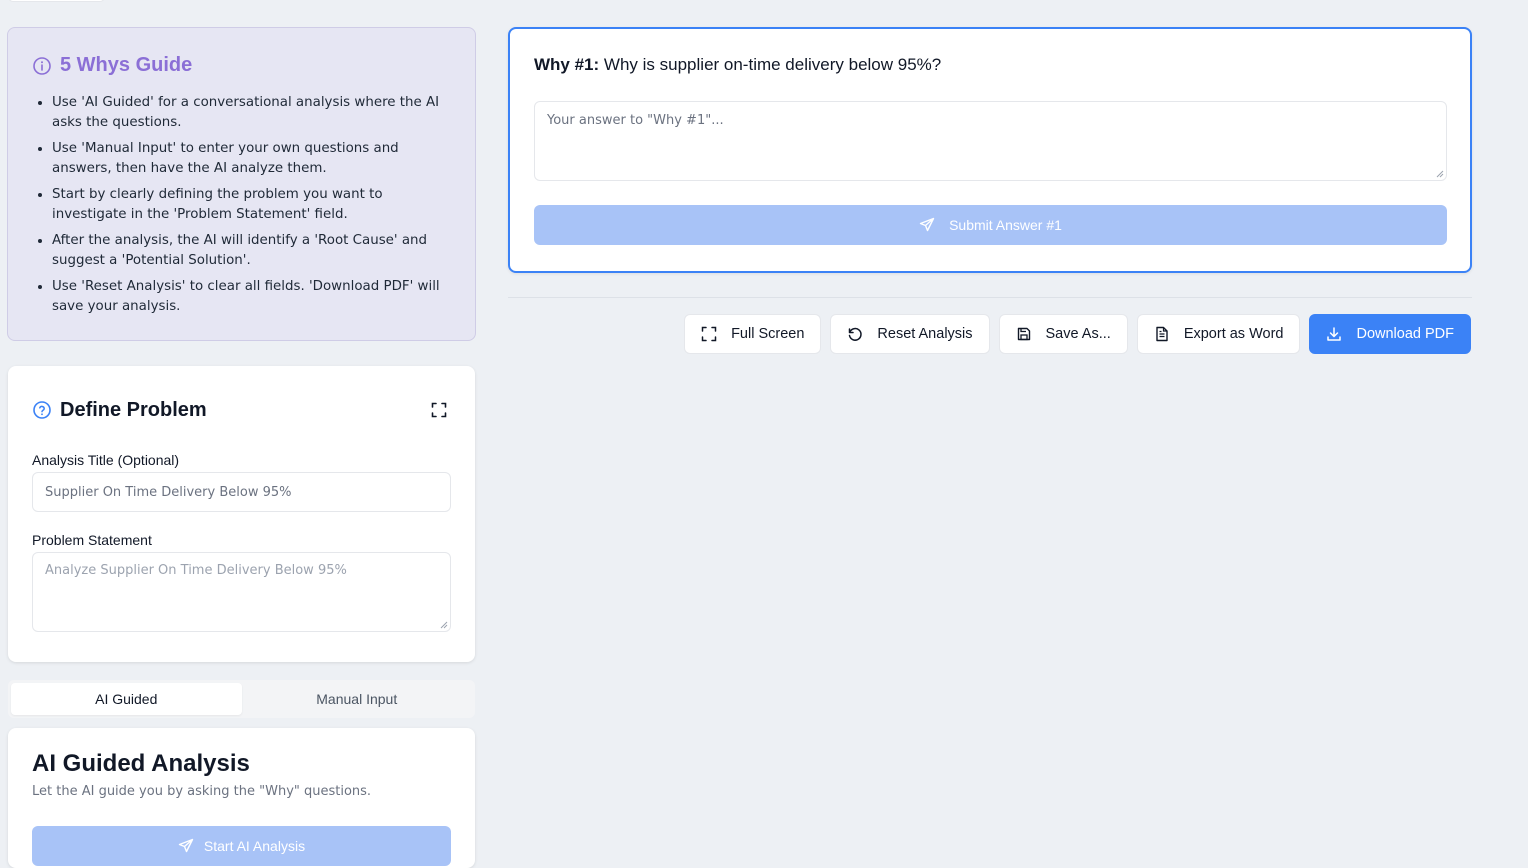 This screenshot has height=868, width=1528. What do you see at coordinates (133, 409) in the screenshot?
I see `define-problem-title: Define Problem` at bounding box center [133, 409].